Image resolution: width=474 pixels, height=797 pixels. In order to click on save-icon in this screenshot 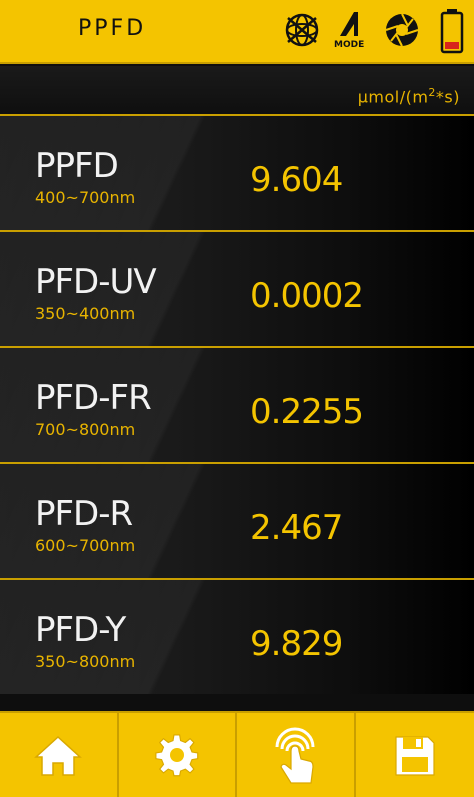, I will do `click(415, 756)`.